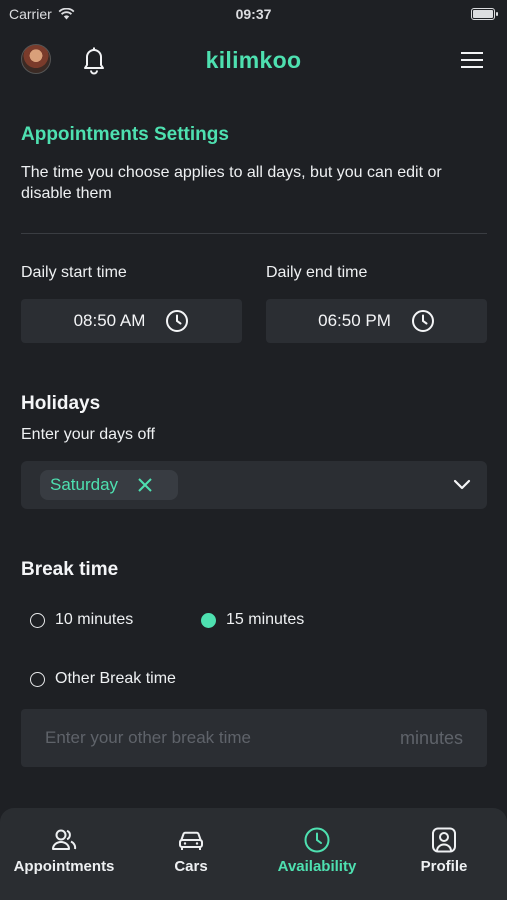 The height and width of the screenshot is (900, 507). Describe the element at coordinates (444, 840) in the screenshot. I see `profile-icon` at that location.